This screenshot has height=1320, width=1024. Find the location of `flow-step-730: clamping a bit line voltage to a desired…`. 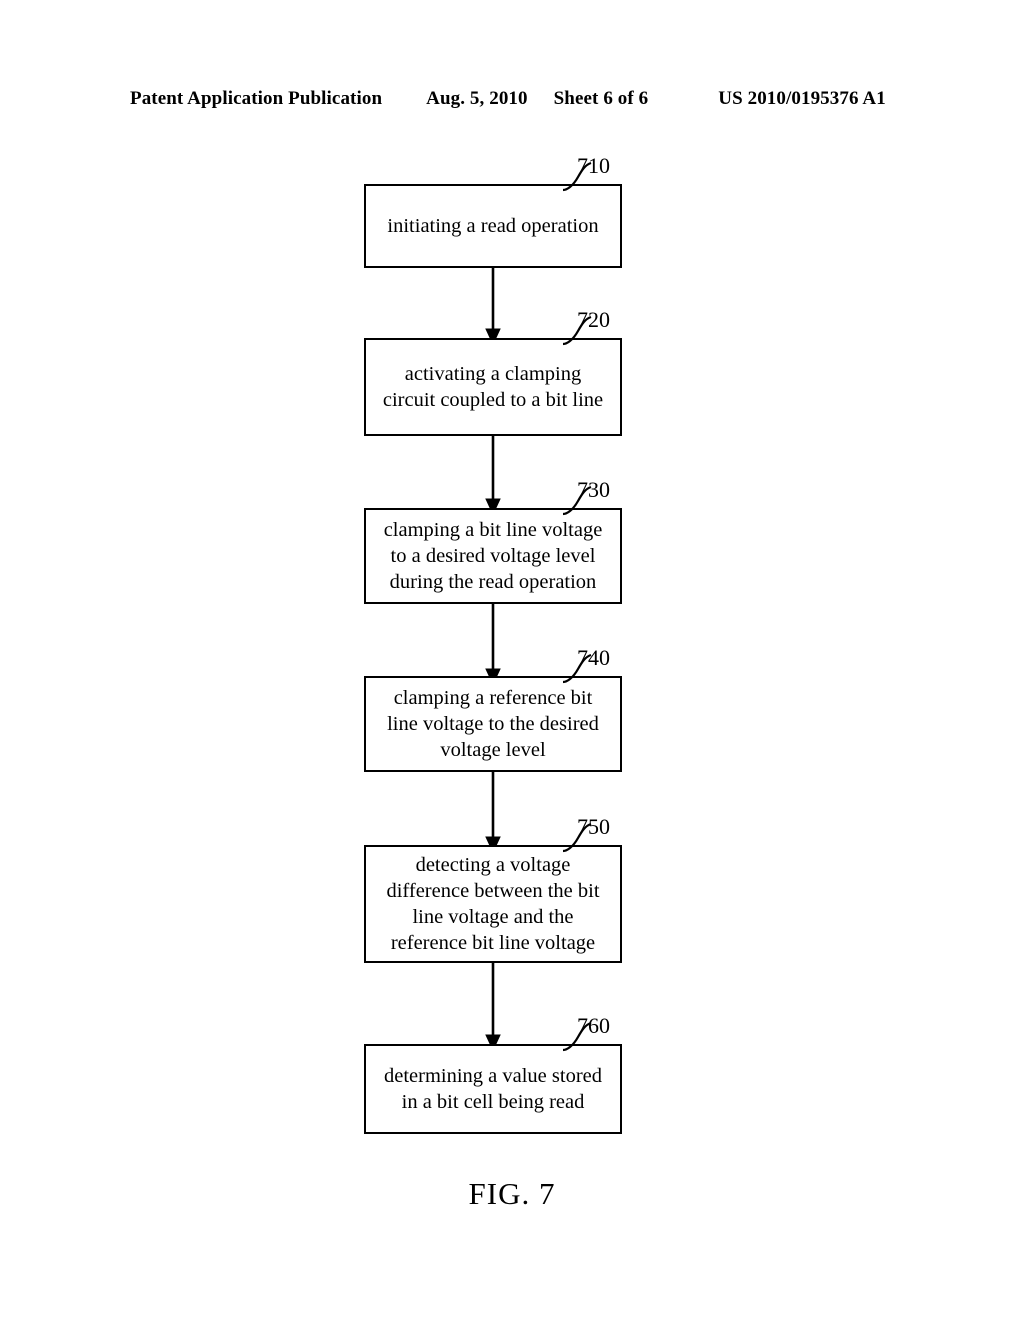

flow-step-730: clamping a bit line voltage to a desired… is located at coordinates (493, 556).